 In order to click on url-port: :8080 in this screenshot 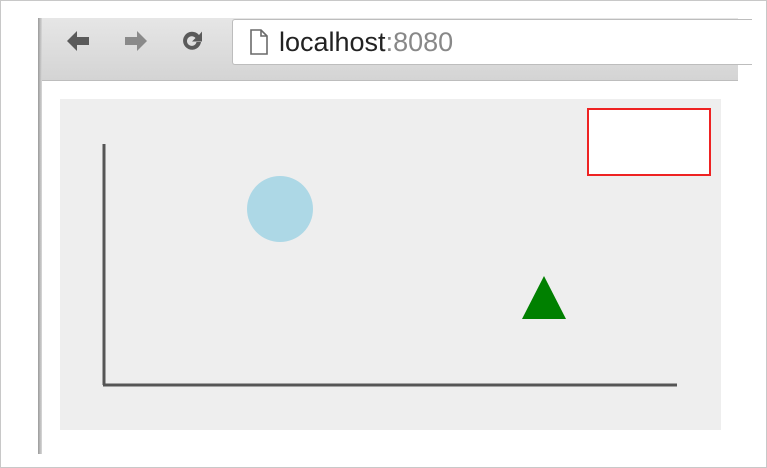, I will do `click(419, 41)`.